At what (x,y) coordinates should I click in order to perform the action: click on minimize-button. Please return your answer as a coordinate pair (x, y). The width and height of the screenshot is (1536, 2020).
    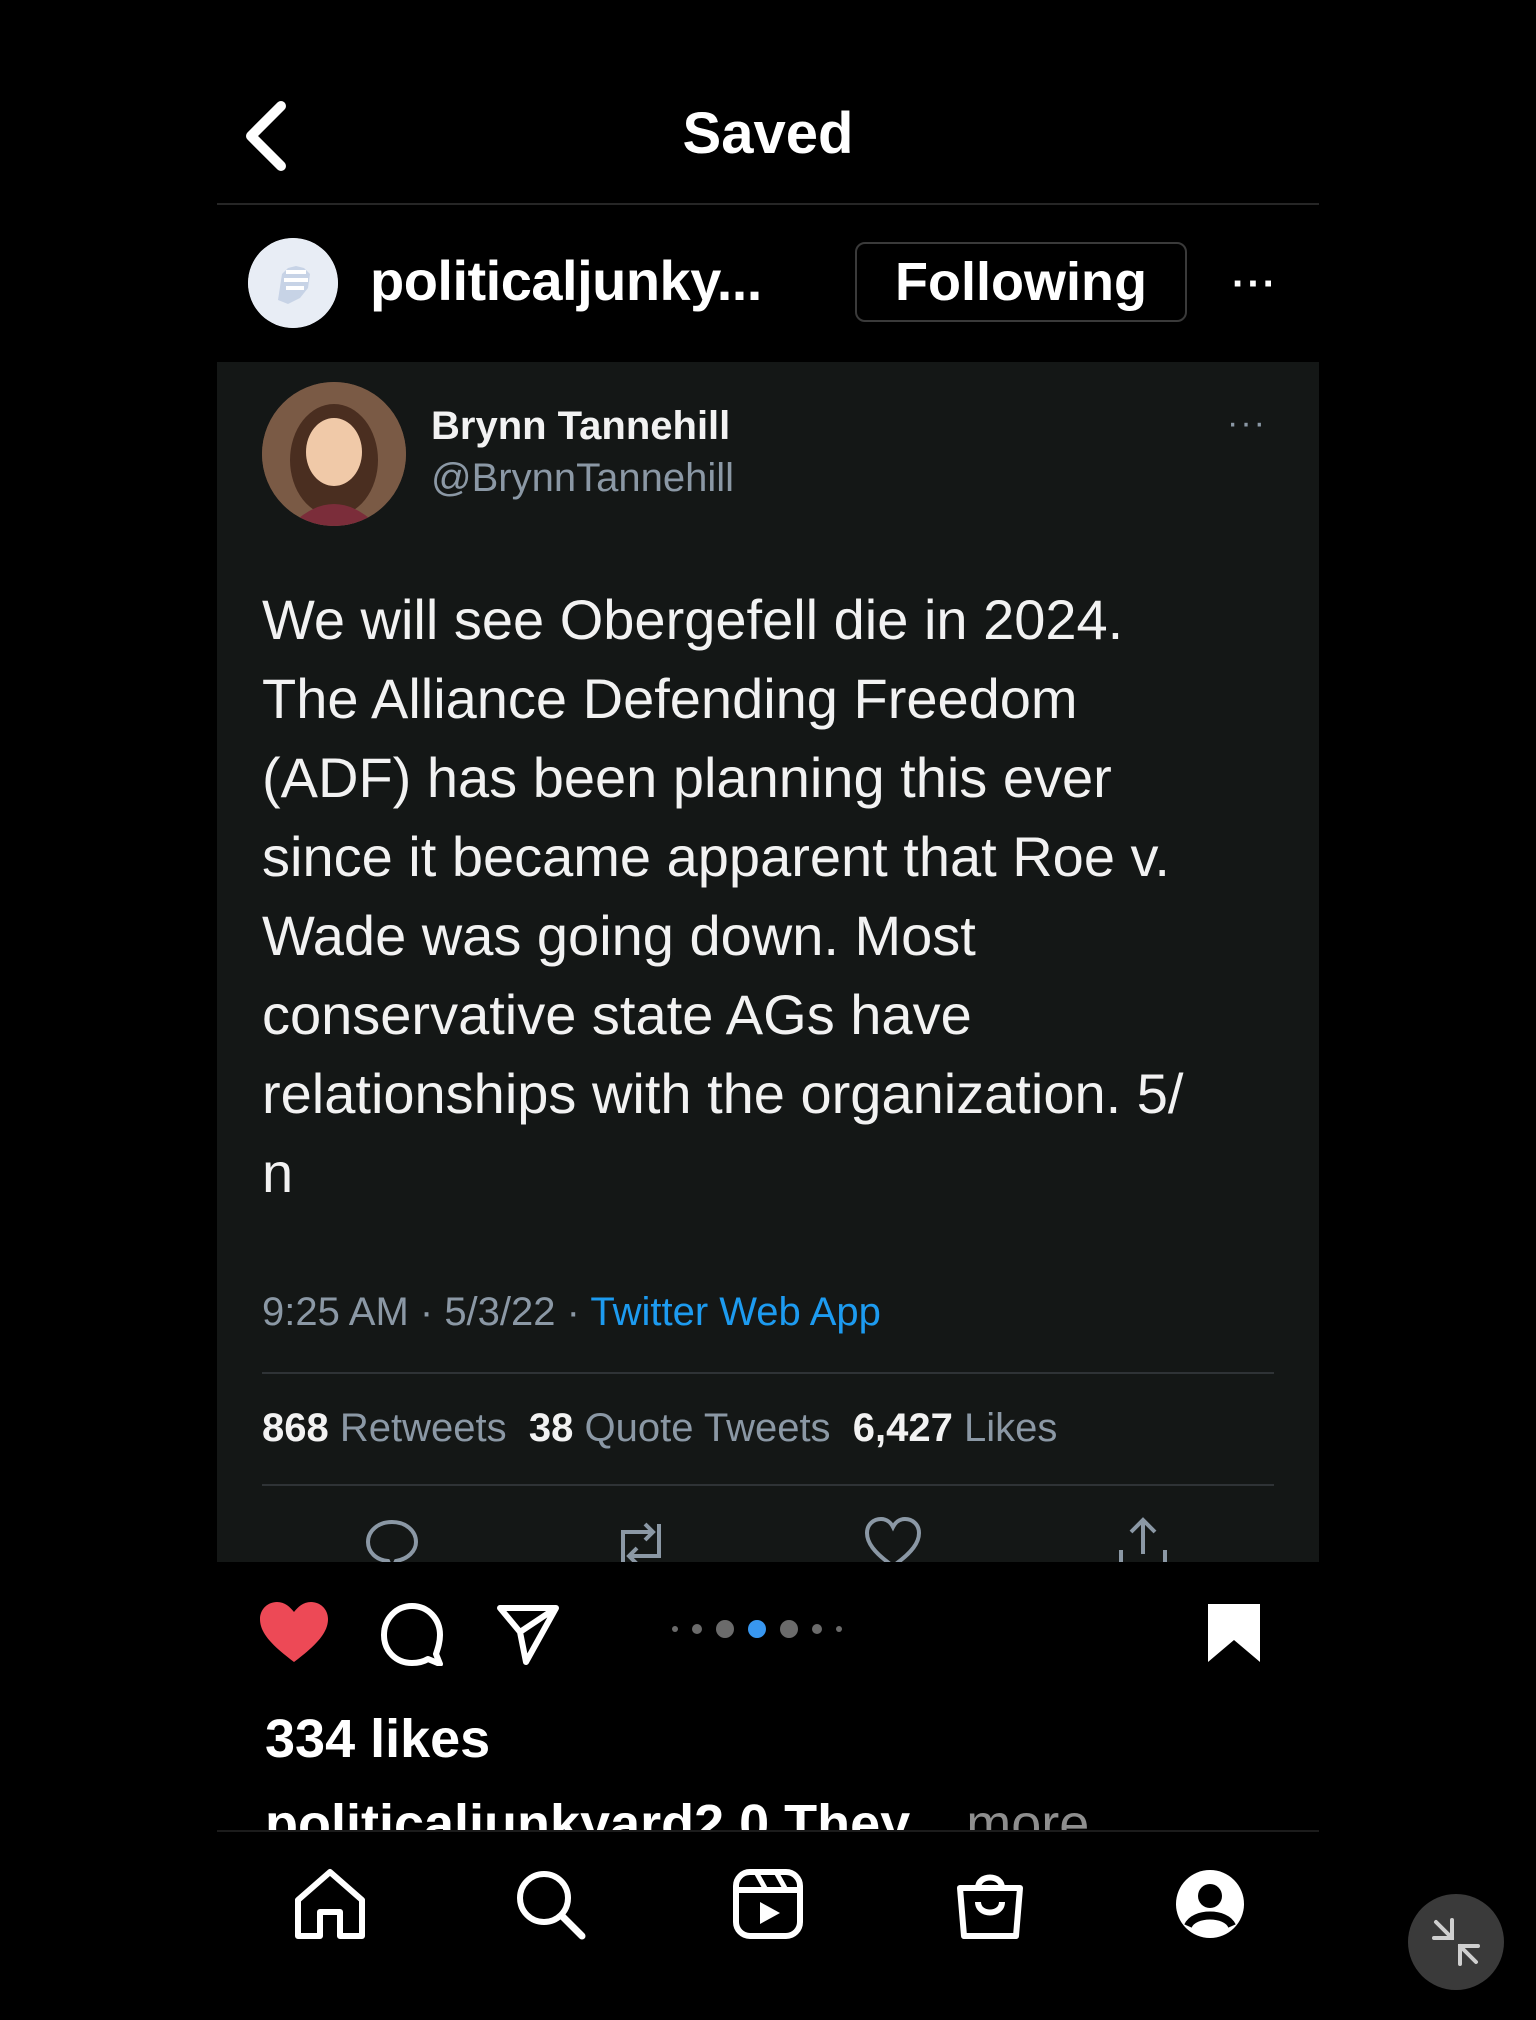
    Looking at the image, I should click on (1456, 1942).